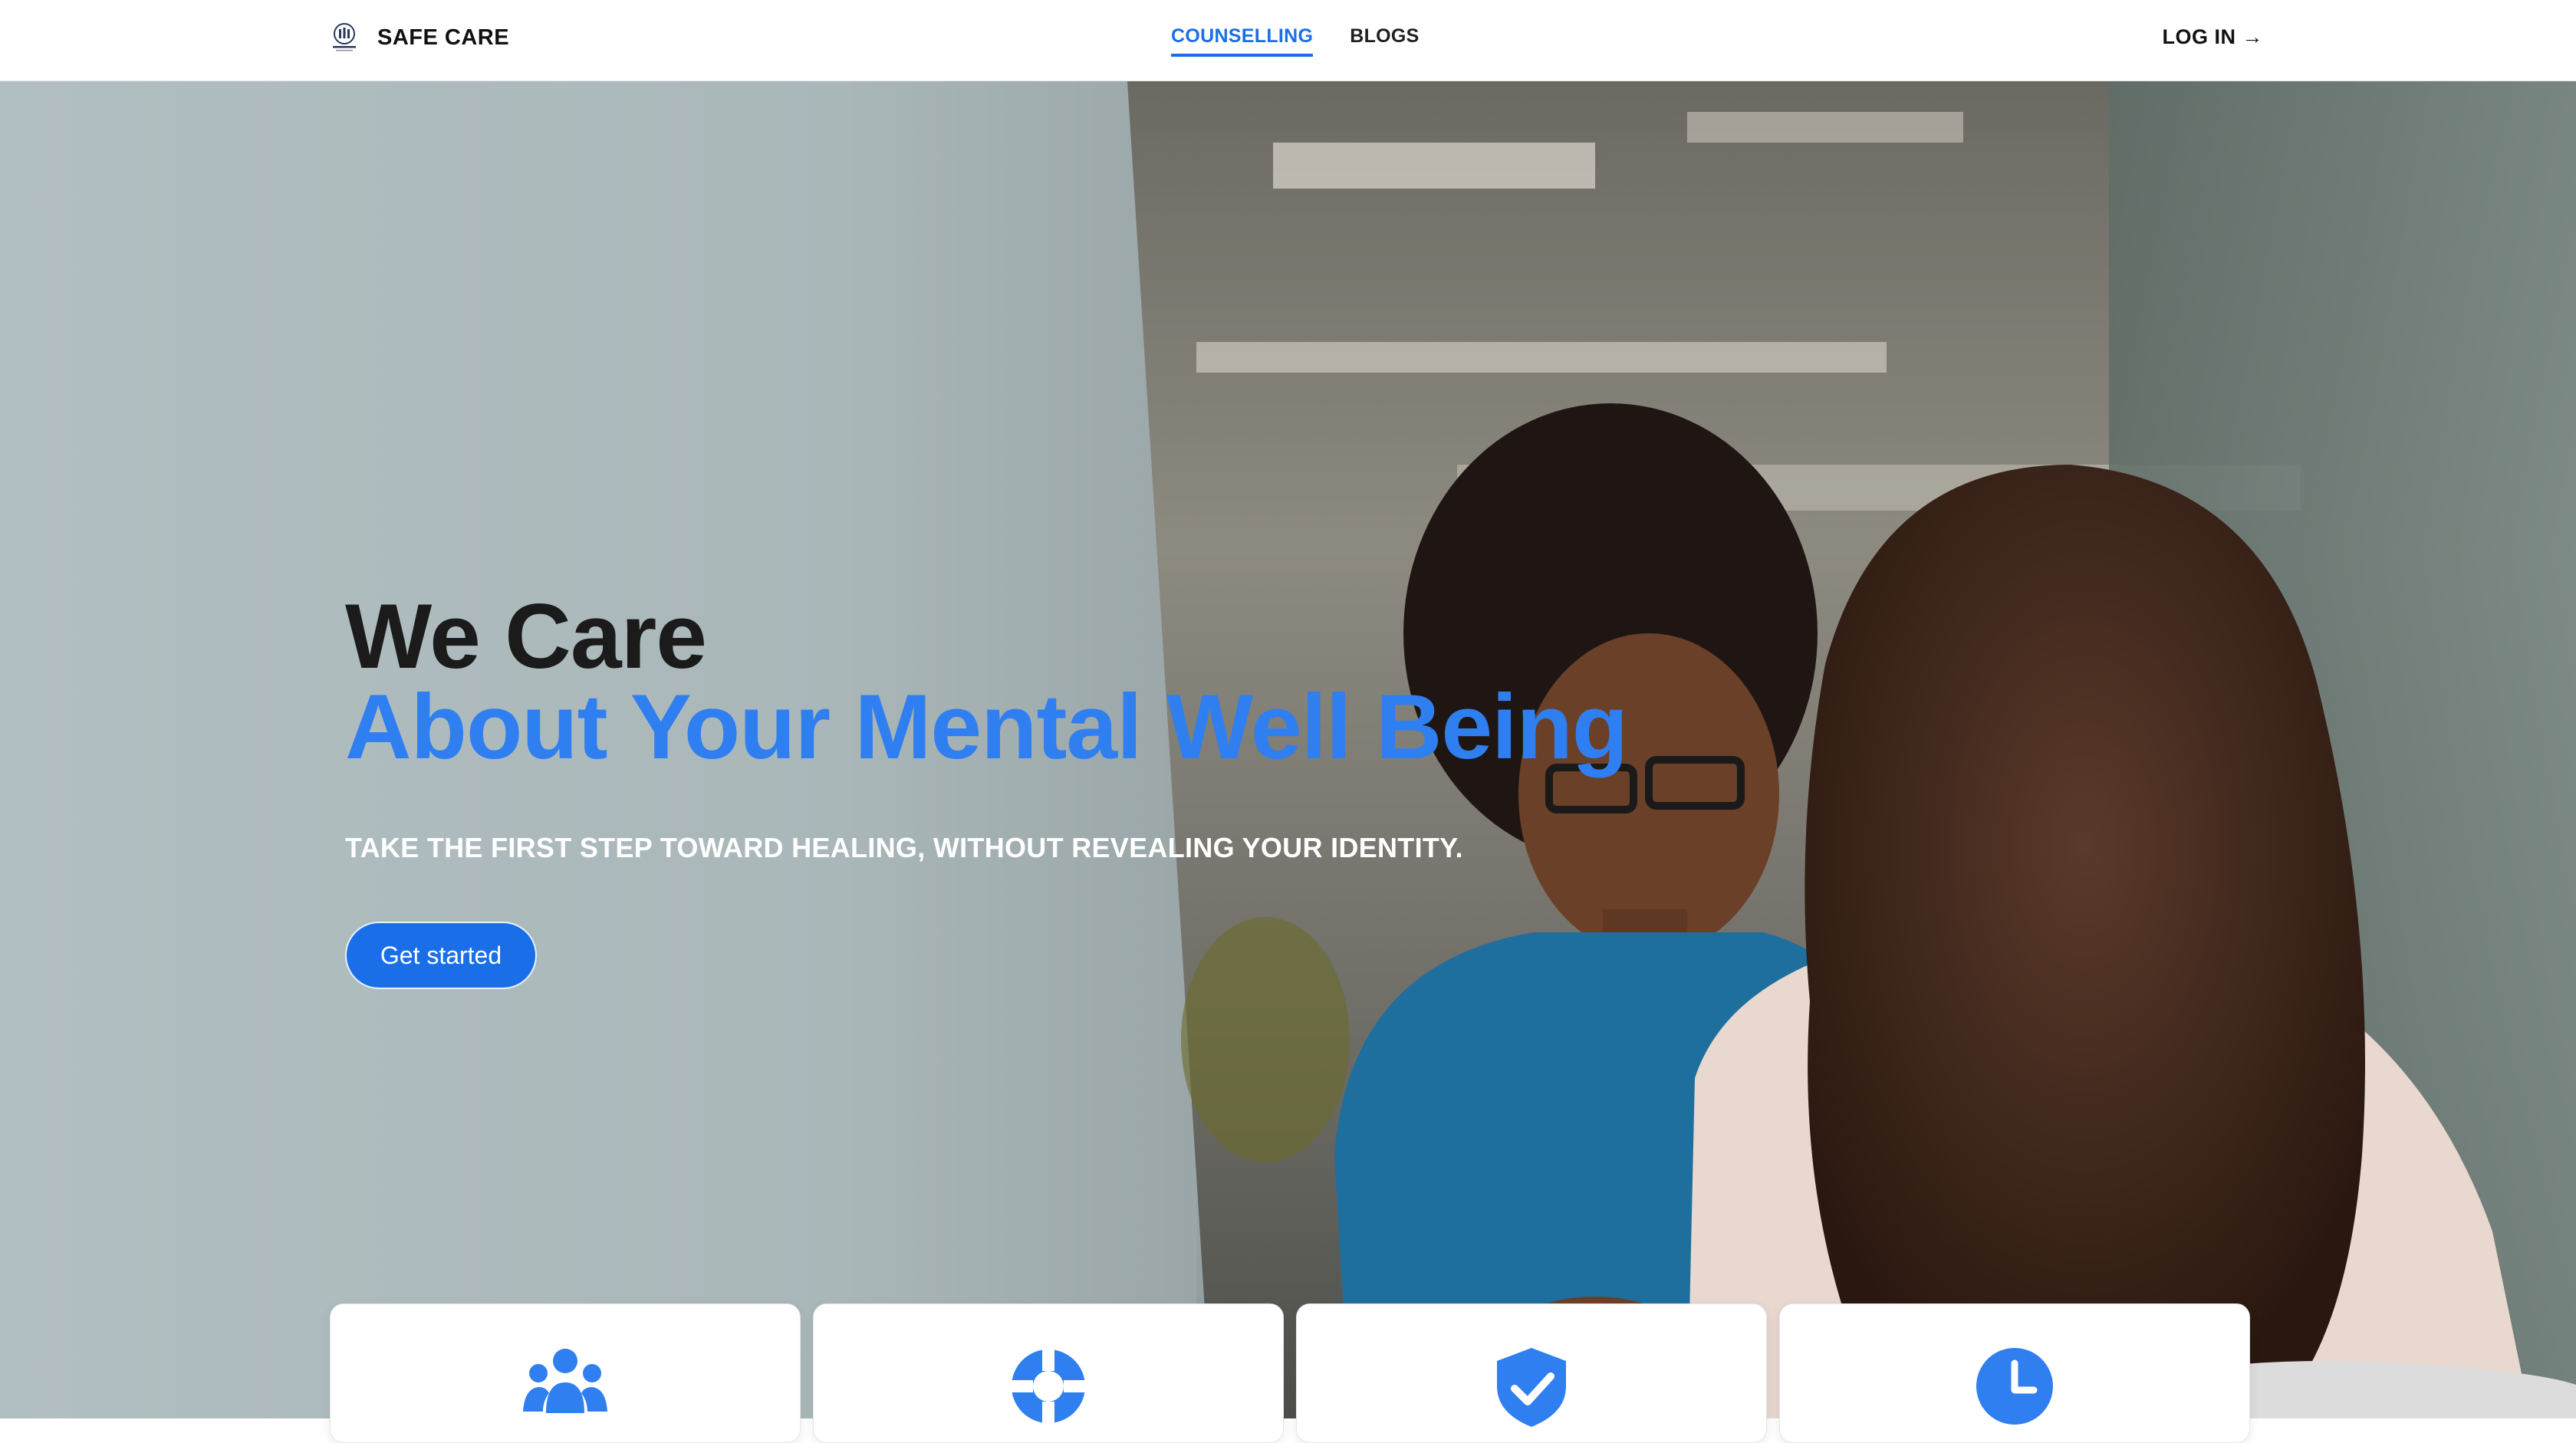 Image resolution: width=2576 pixels, height=1443 pixels. Describe the element at coordinates (1290, 1373) in the screenshot. I see `feature-cards` at that location.